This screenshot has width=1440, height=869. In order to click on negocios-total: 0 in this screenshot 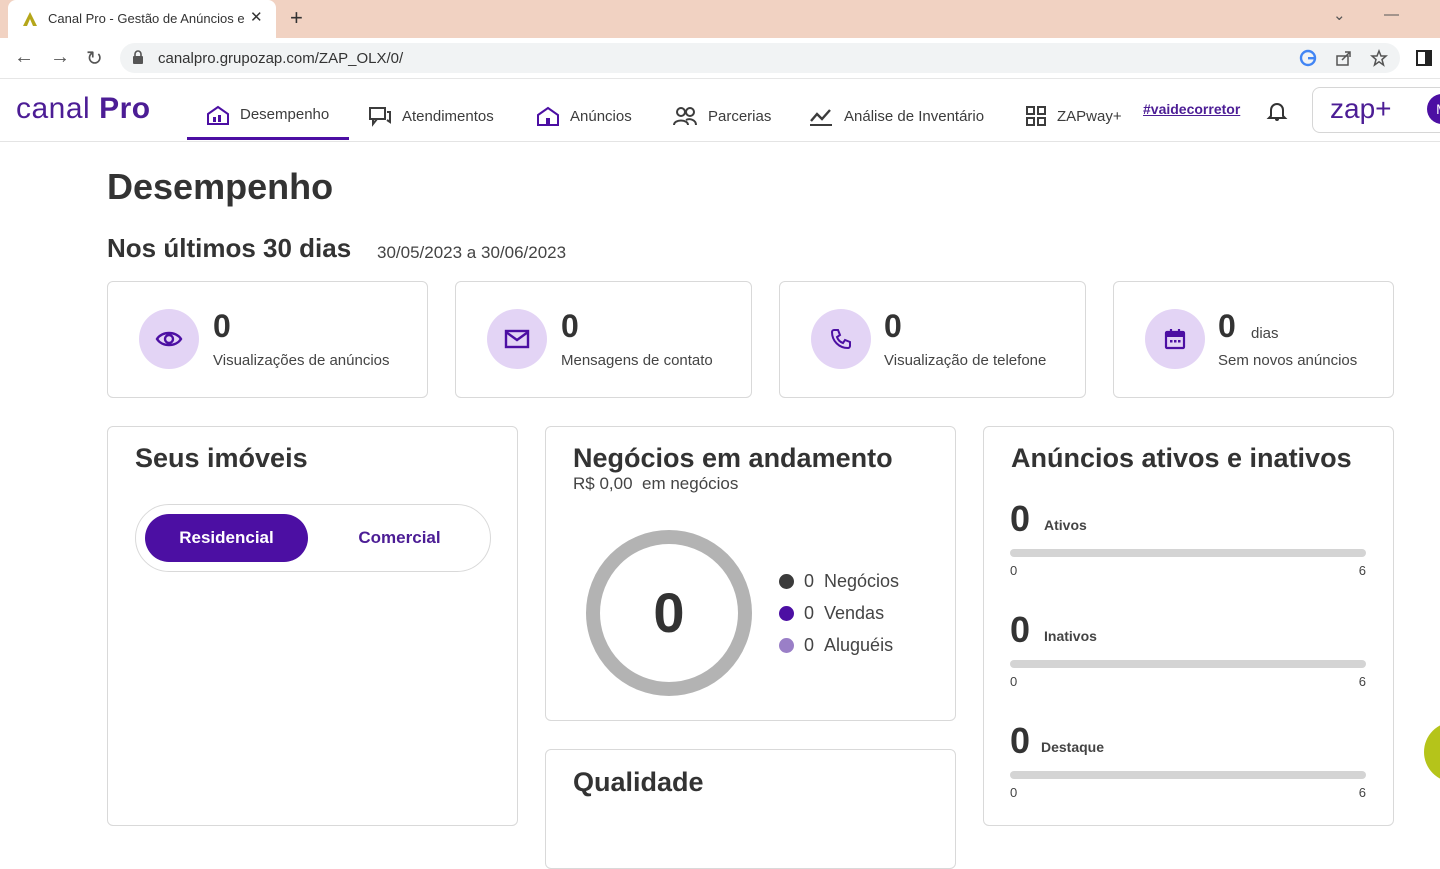, I will do `click(669, 612)`.